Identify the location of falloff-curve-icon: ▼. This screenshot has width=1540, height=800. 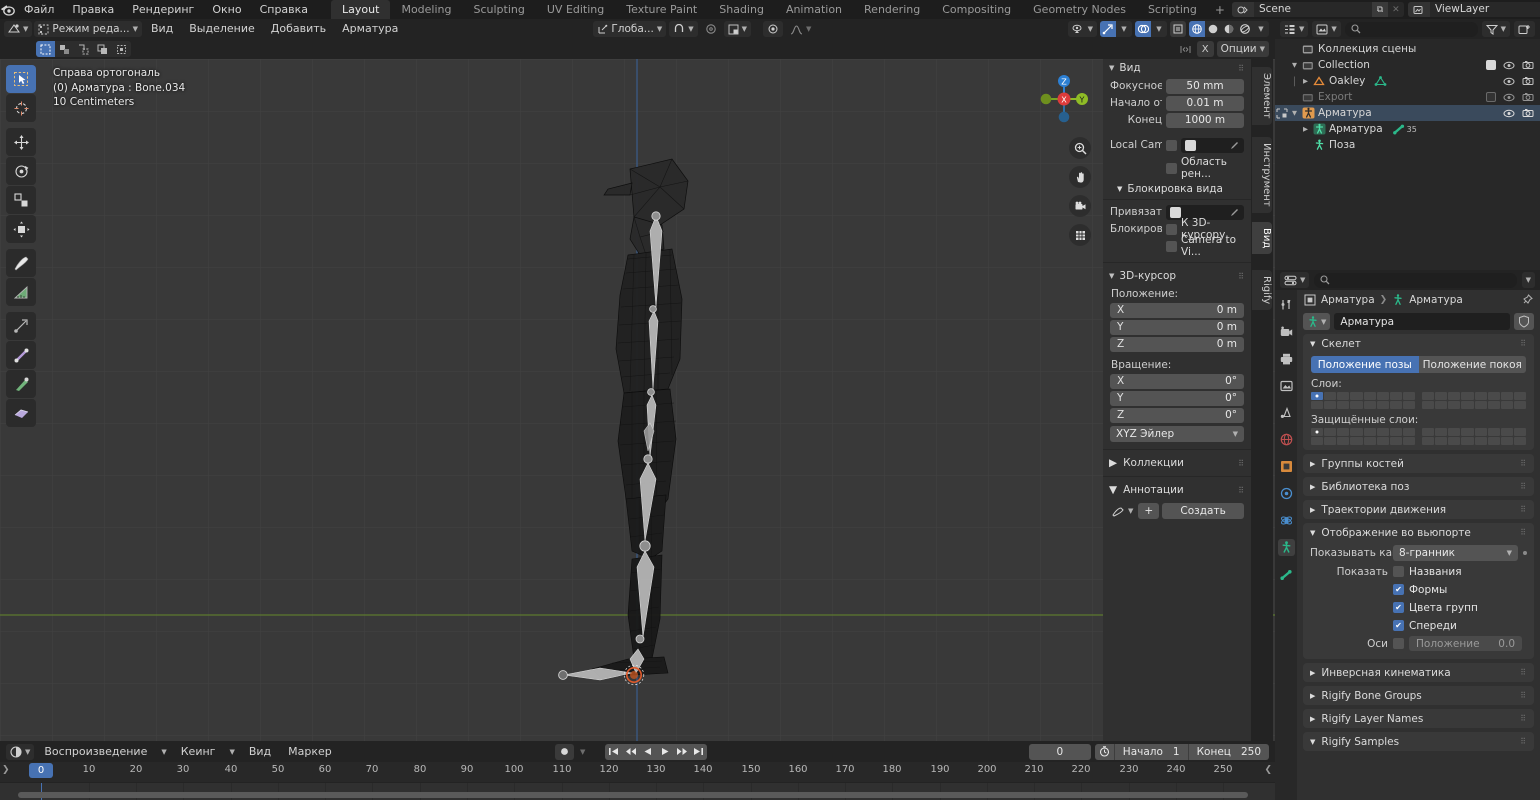
(800, 29).